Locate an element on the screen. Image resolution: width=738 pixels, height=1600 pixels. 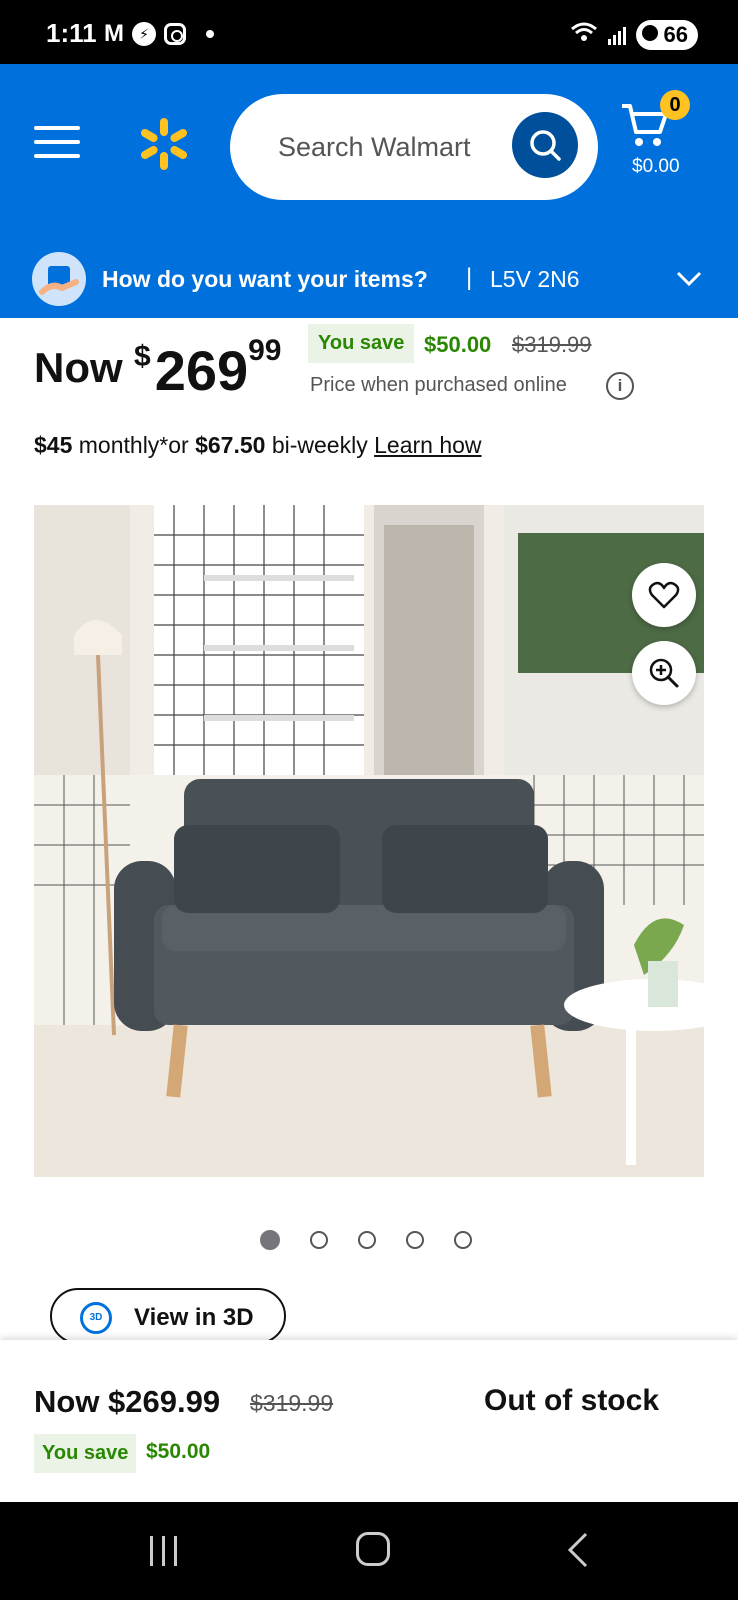
search-input: Search Walmart is located at coordinates (414, 147).